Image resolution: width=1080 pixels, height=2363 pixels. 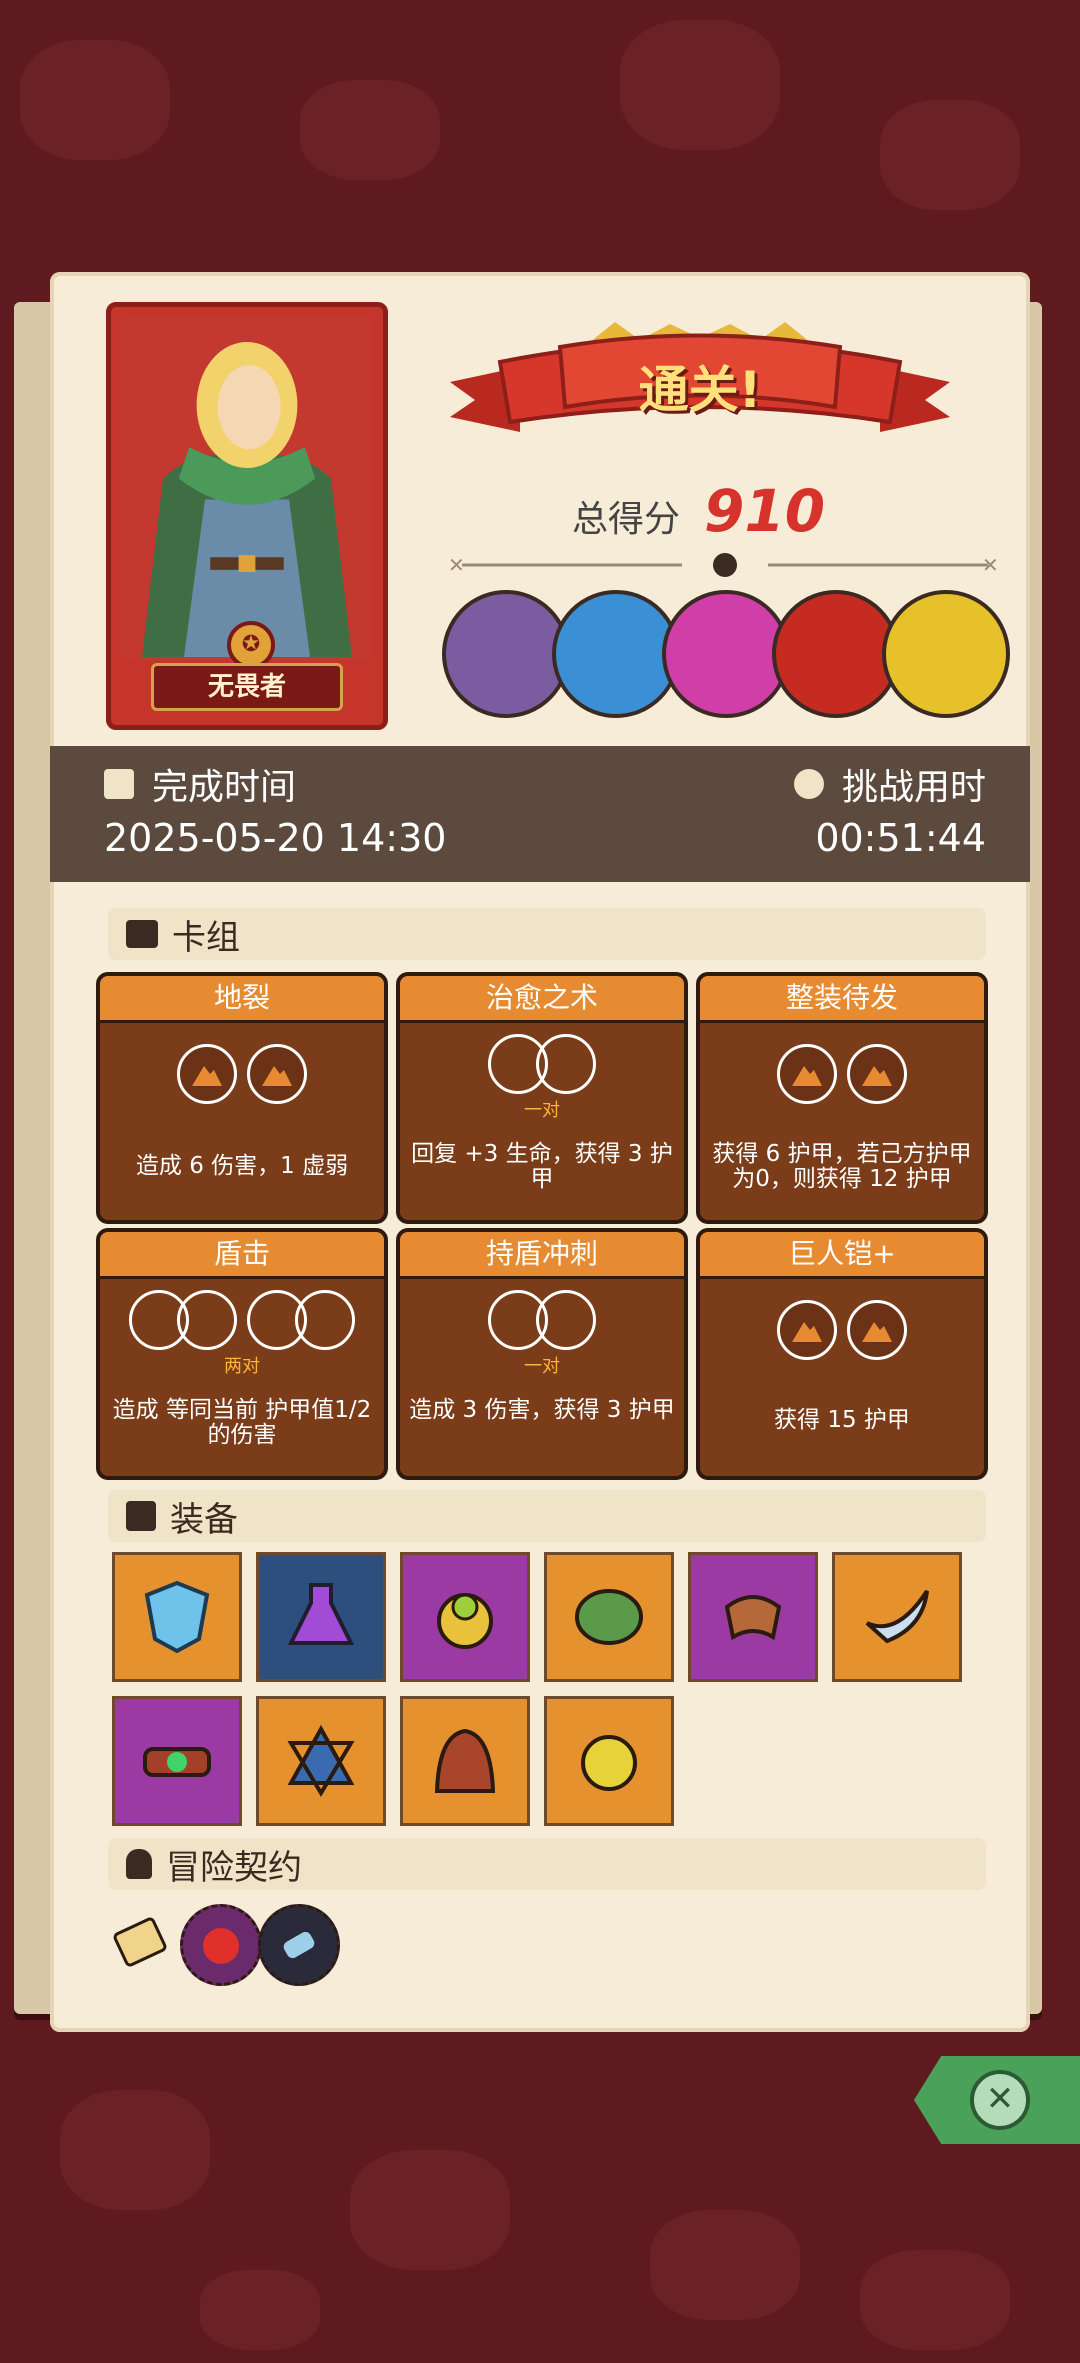 What do you see at coordinates (321, 1617) in the screenshot?
I see `purple-potion-icon` at bounding box center [321, 1617].